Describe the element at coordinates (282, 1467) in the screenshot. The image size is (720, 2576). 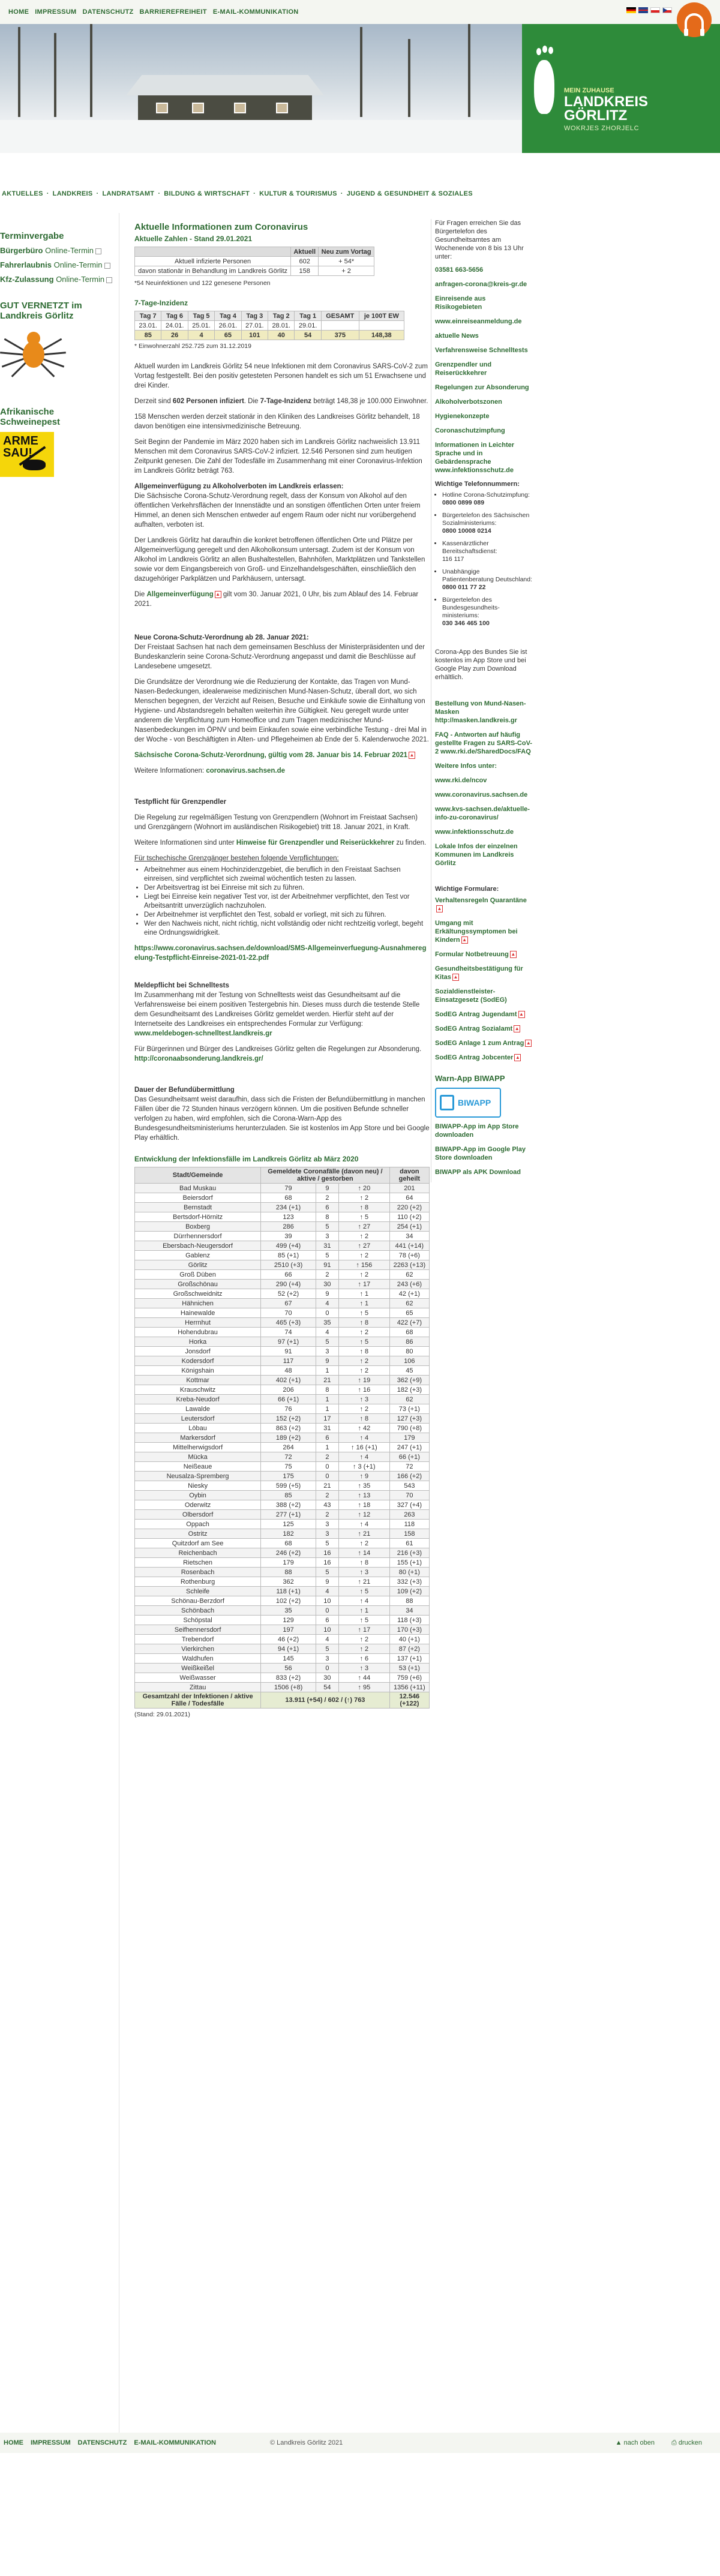
I see `table-row: Neißeaue 75 0 ↑ 3 (+1) 72` at that location.